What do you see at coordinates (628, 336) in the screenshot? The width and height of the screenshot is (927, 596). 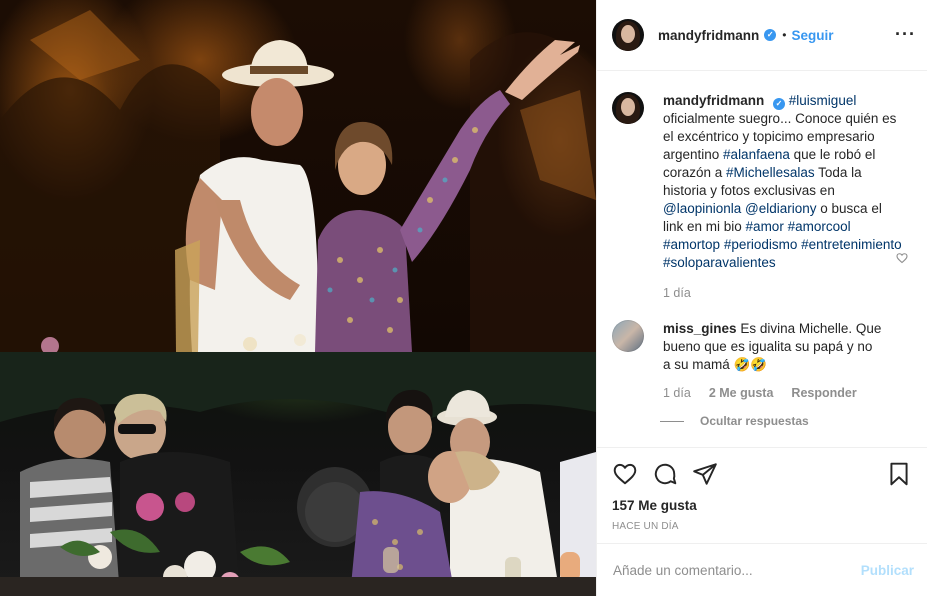 I see `reply-avatar` at bounding box center [628, 336].